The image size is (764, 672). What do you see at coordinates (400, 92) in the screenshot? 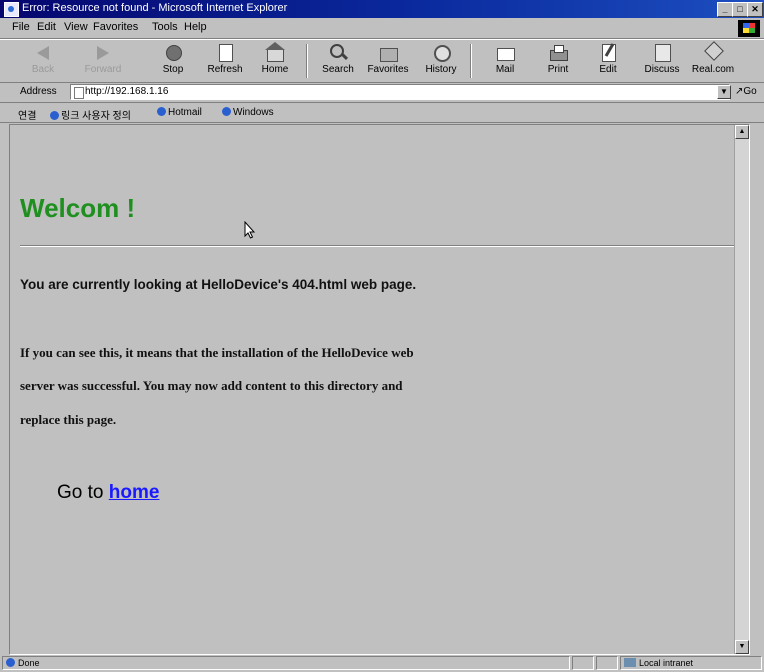
I see `address-input: http://192.168.1.16` at bounding box center [400, 92].